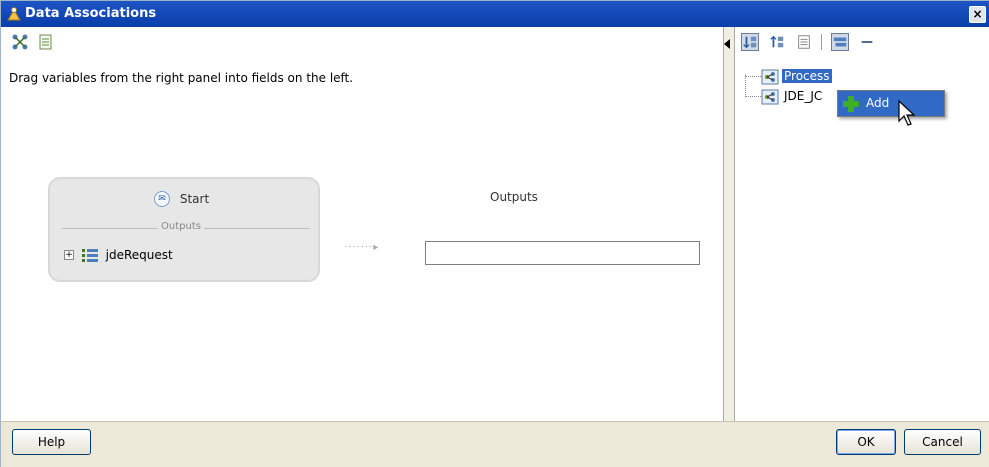 This screenshot has width=989, height=467. Describe the element at coordinates (20, 42) in the screenshot. I see `mapper-icon` at that location.